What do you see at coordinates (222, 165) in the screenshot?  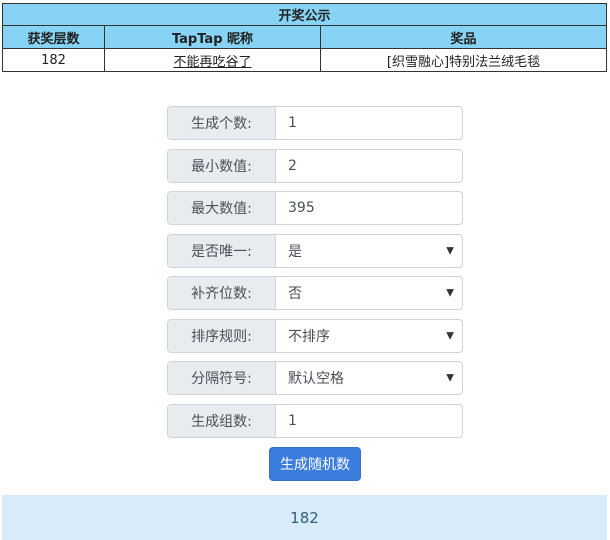 I see `field-min-label: 最小数值:` at bounding box center [222, 165].